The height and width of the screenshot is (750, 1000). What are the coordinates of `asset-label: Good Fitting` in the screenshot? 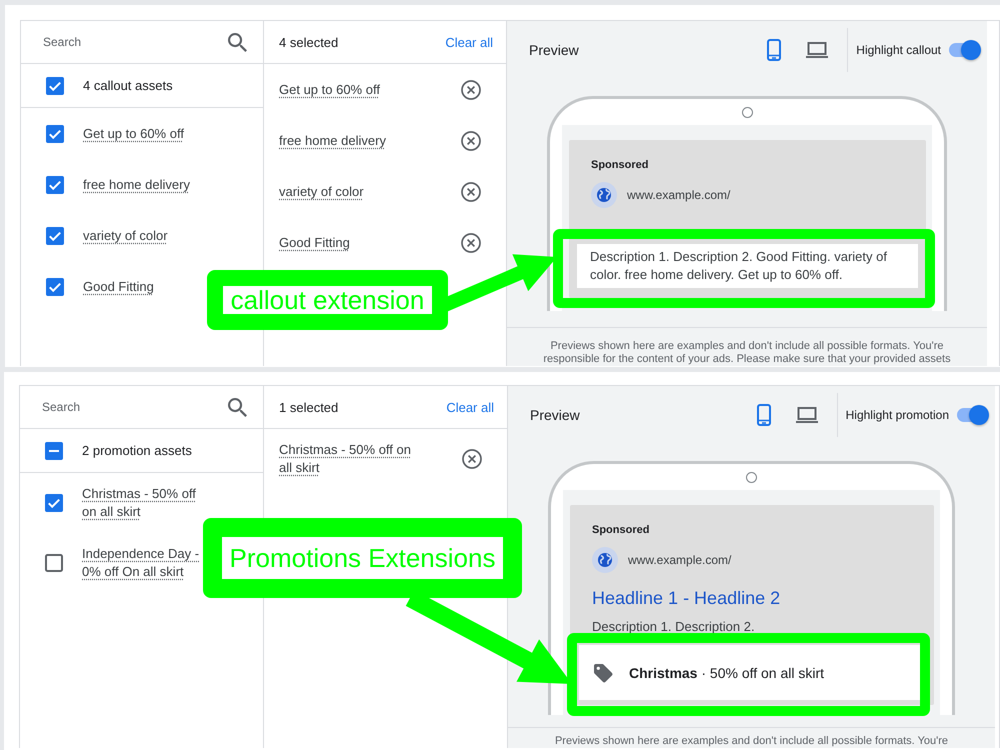 It's located at (118, 287).